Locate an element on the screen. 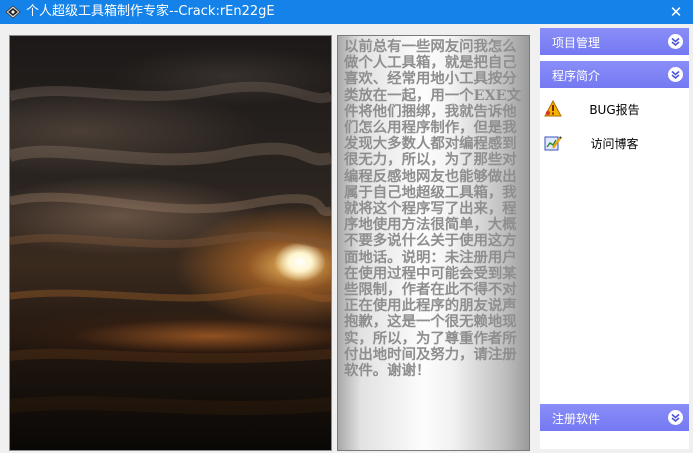  close-button: ✕ is located at coordinates (676, 12).